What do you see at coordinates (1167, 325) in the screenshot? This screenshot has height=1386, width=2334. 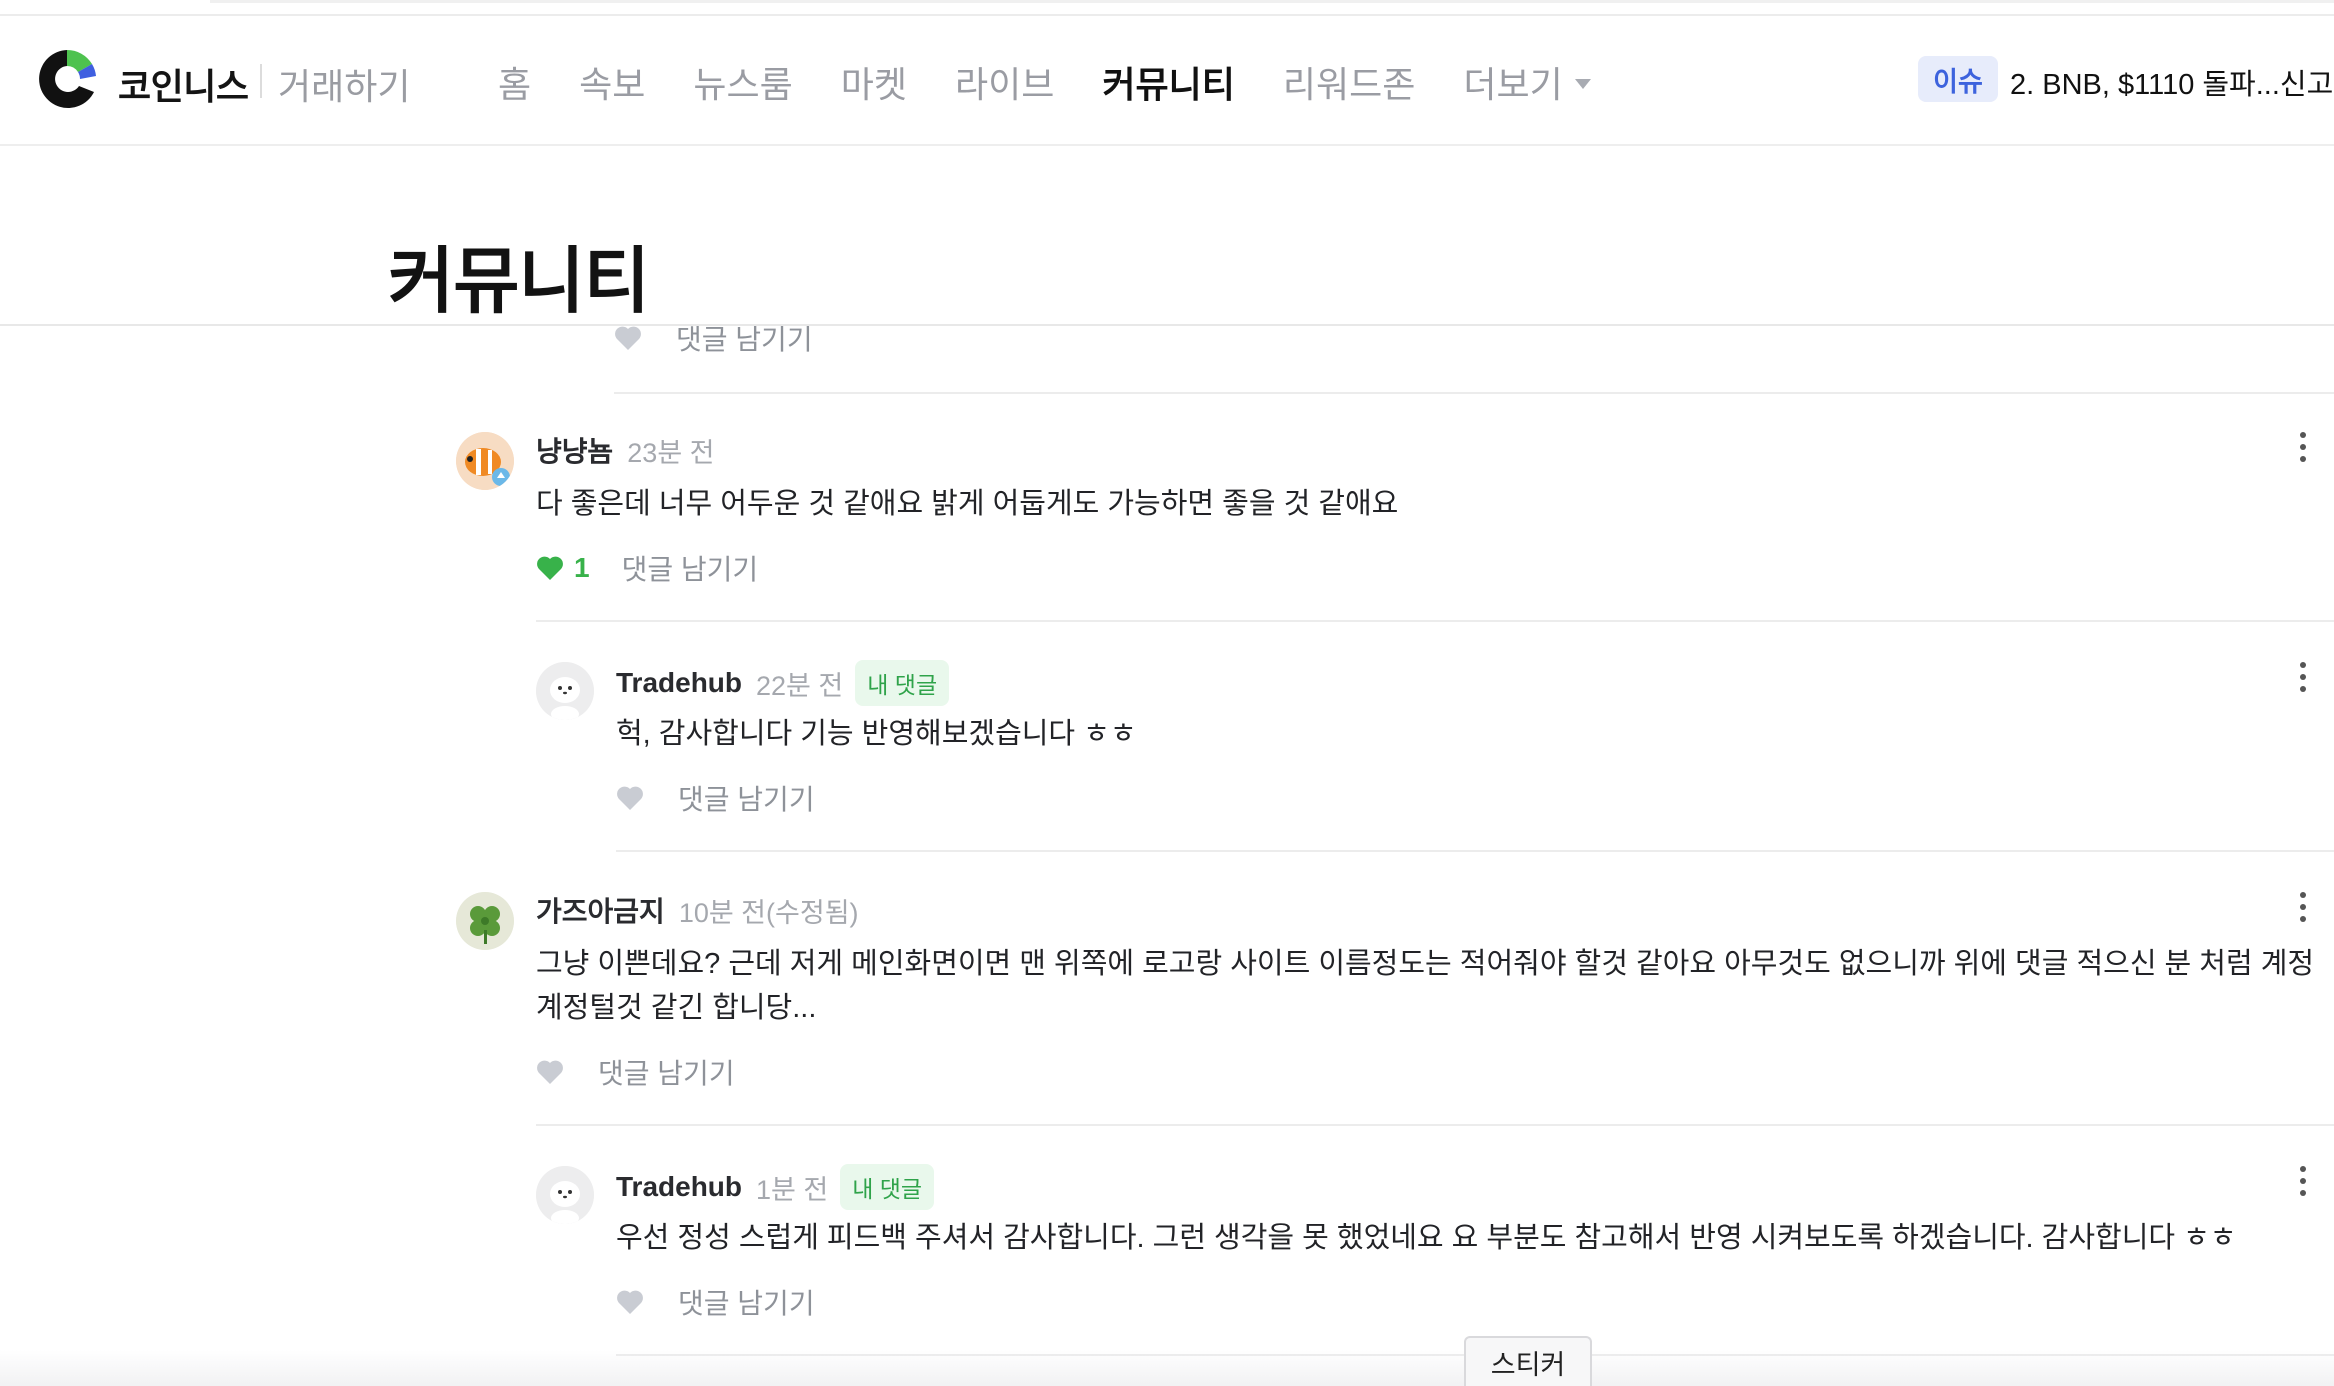 I see `title-divider` at bounding box center [1167, 325].